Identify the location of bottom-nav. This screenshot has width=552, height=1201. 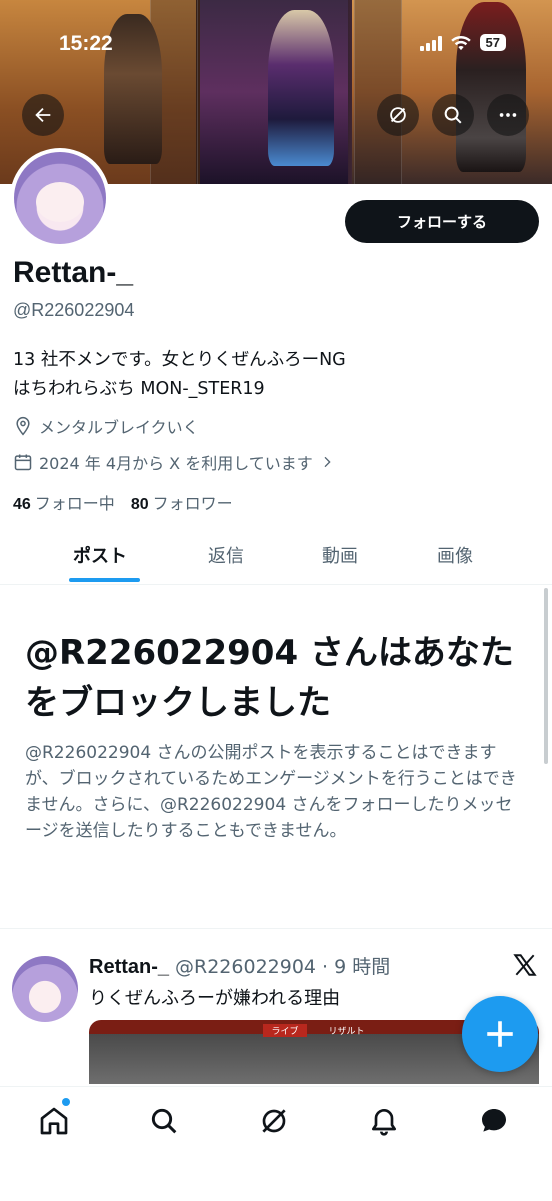
(276, 1143).